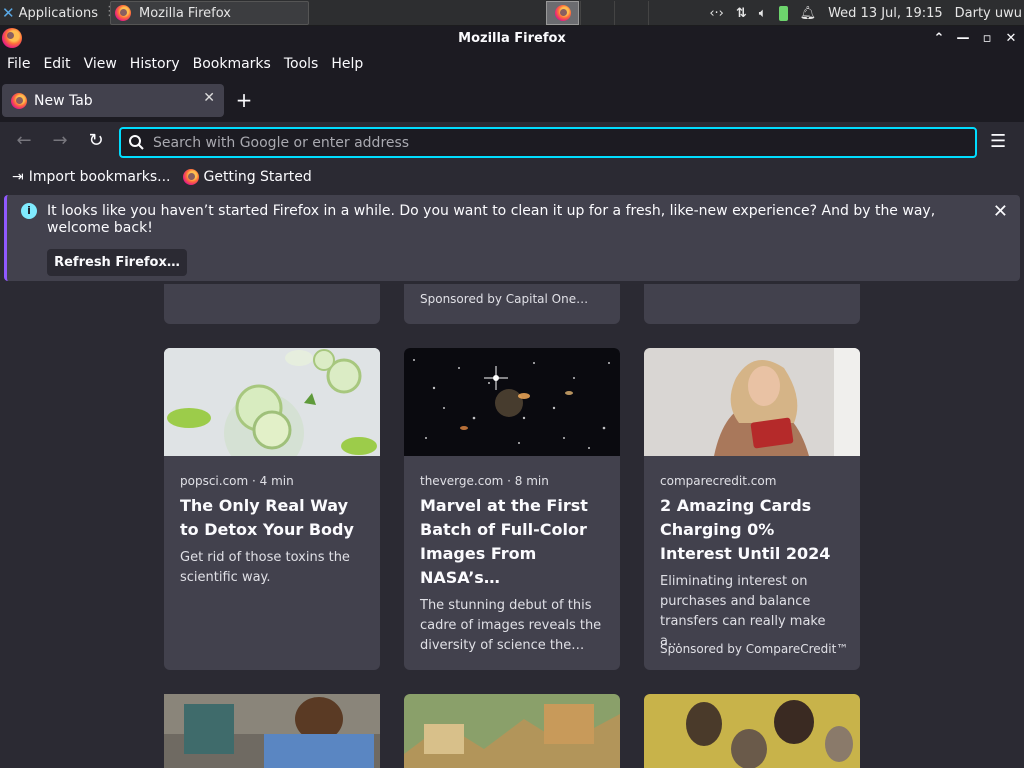  What do you see at coordinates (484, 481) in the screenshot?
I see `card-source: theverge.com · 8 min` at bounding box center [484, 481].